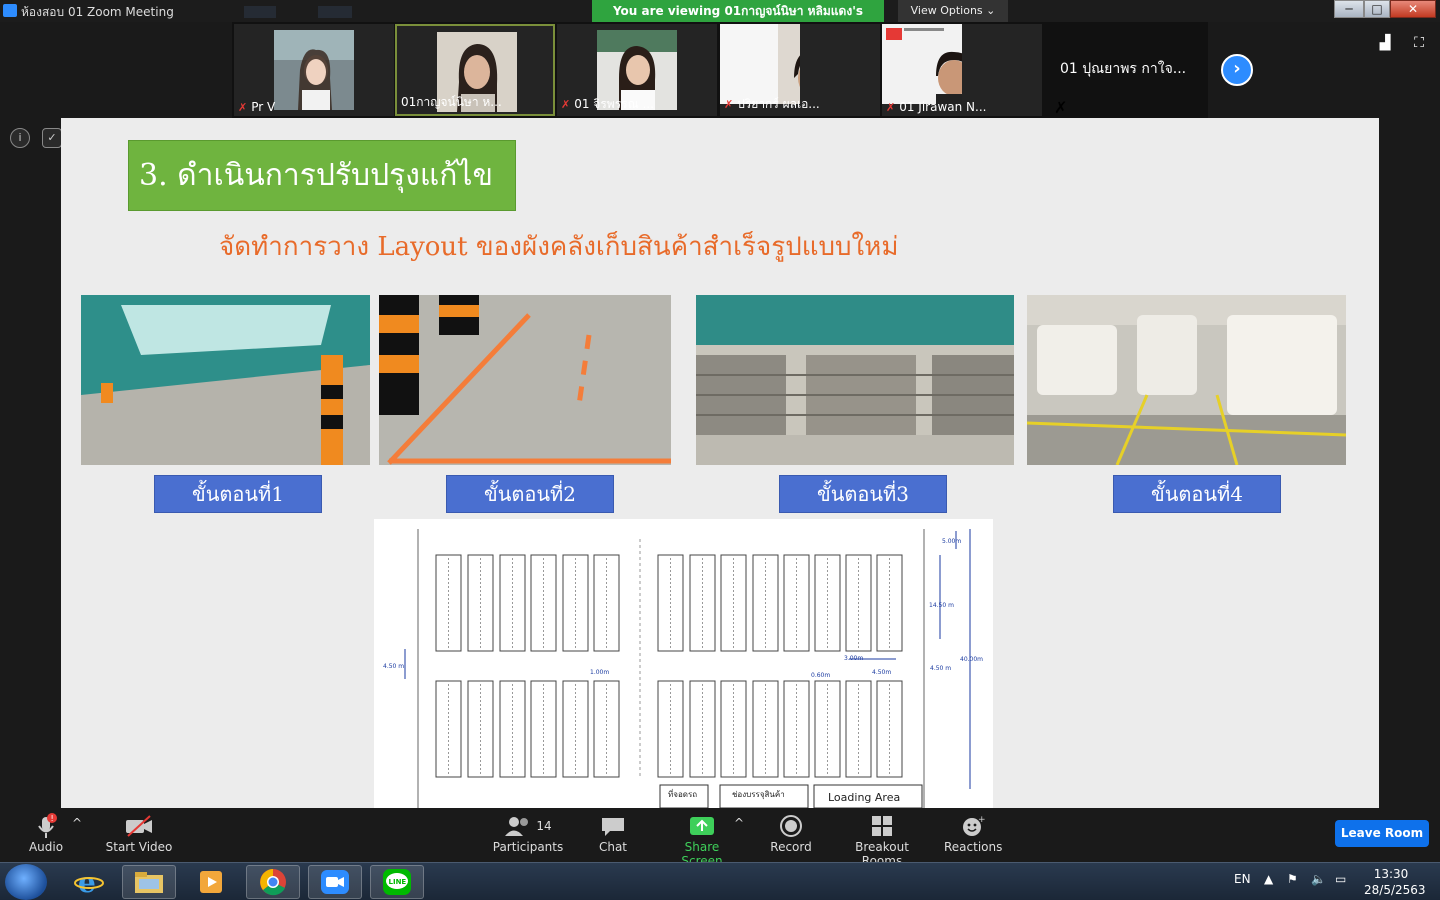 The height and width of the screenshot is (900, 1440). What do you see at coordinates (10, 10) in the screenshot?
I see `zoom-app-icon` at bounding box center [10, 10].